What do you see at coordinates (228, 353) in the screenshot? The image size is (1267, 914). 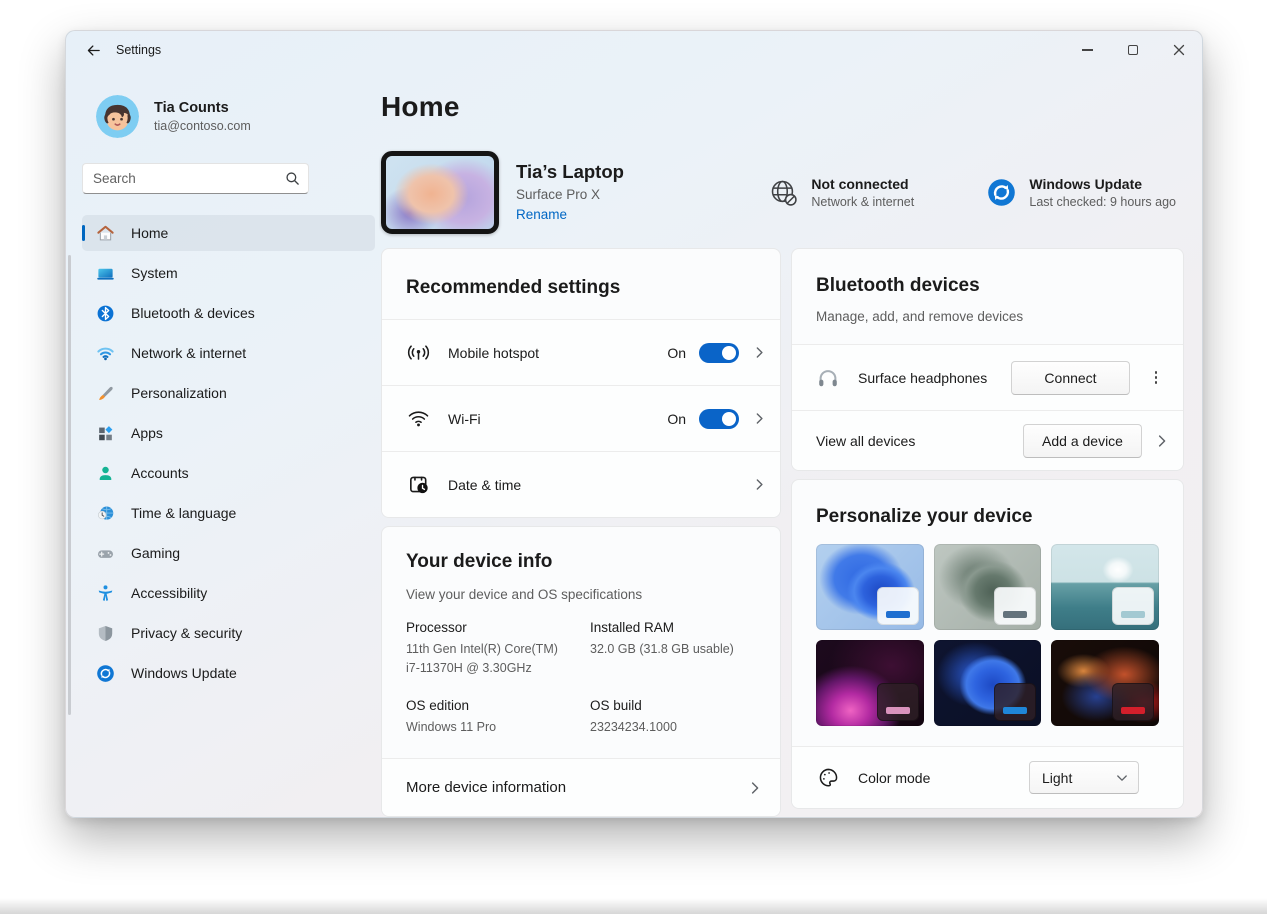 I see `sidebar-item-network-internet: Network & internet` at bounding box center [228, 353].